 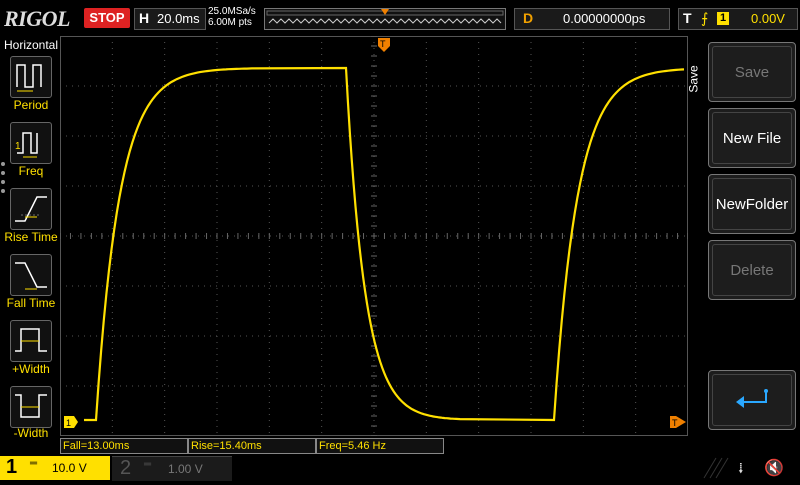 I want to click on delete-button: Delete, so click(x=752, y=270).